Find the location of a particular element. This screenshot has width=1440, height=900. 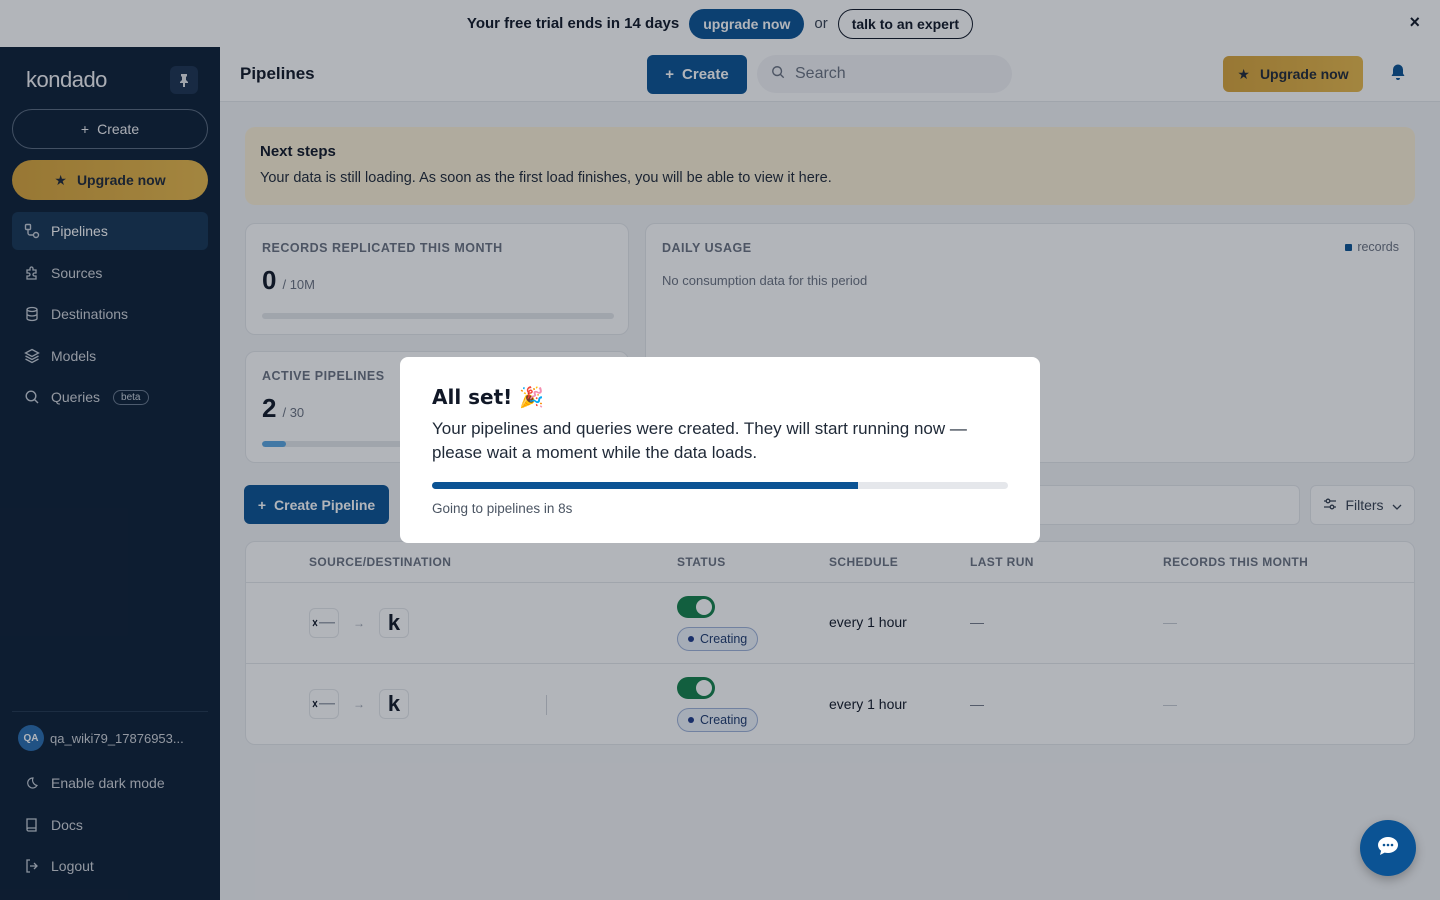

redirect-progress-bar is located at coordinates (720, 485).